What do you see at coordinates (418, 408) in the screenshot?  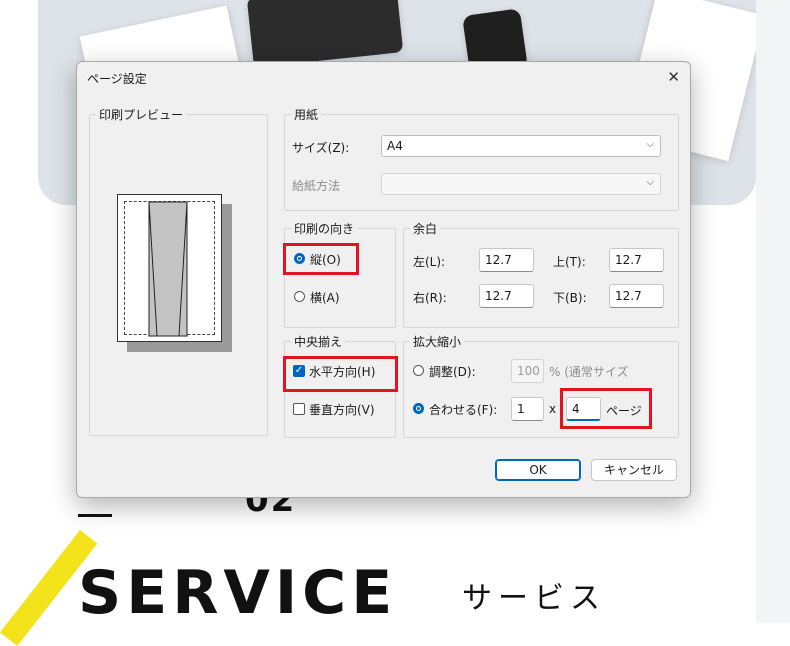 I see `fit-radio` at bounding box center [418, 408].